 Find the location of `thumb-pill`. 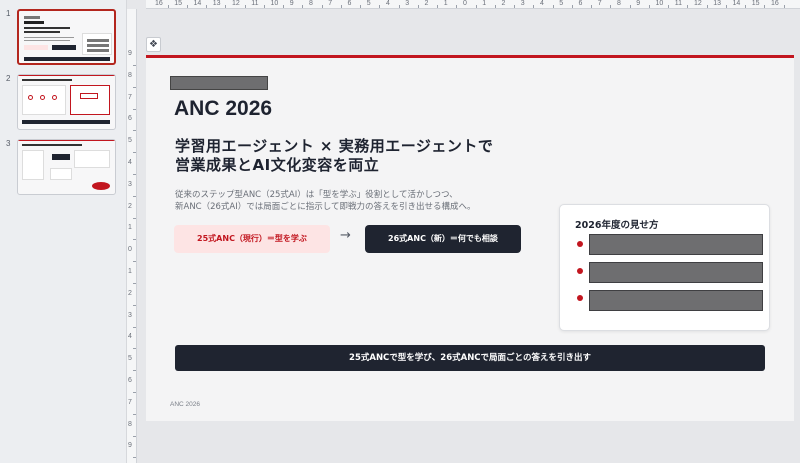

thumb-pill is located at coordinates (36, 47).